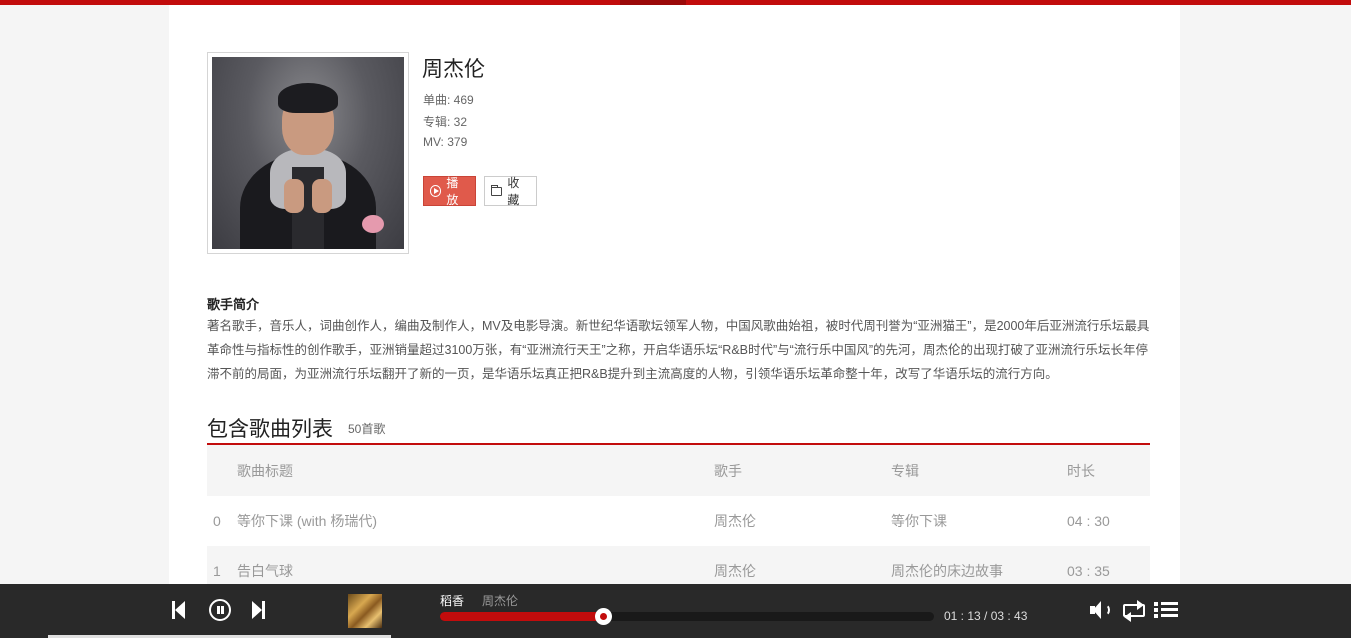  I want to click on mv-count: MV: 379, so click(445, 142).